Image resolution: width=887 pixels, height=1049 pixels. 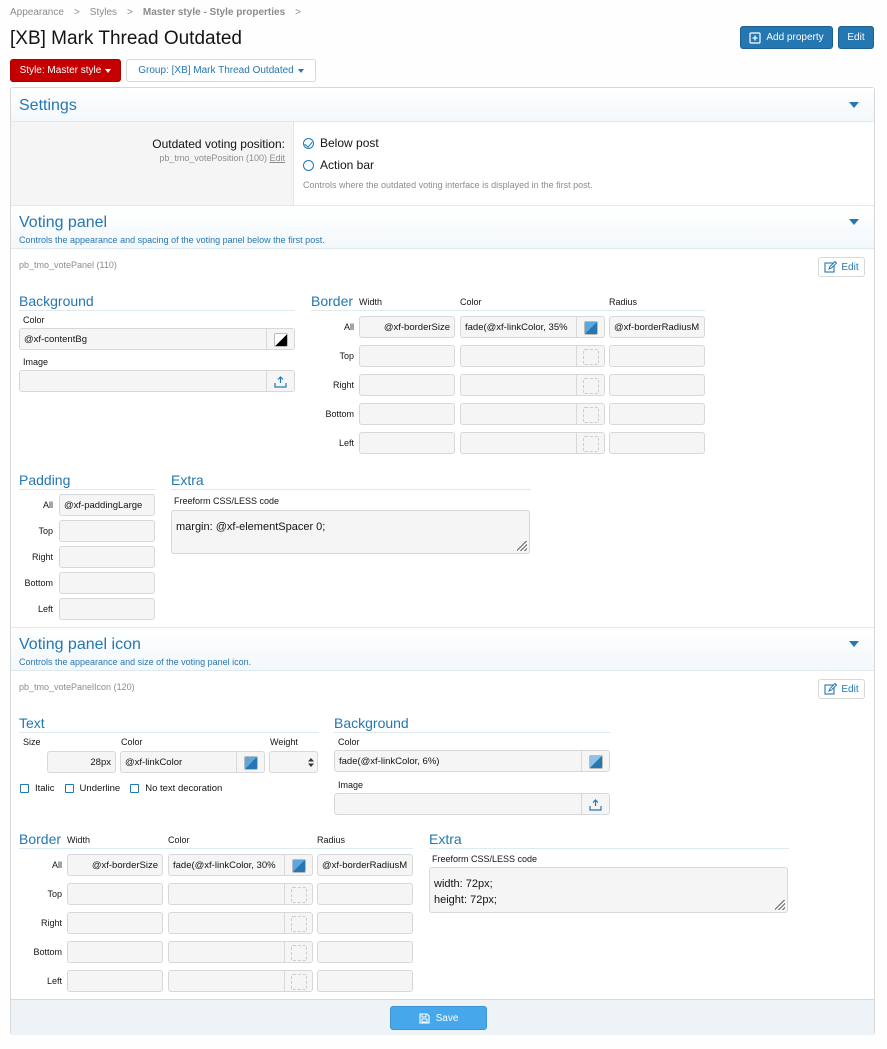 I want to click on vp-padding-row-label: Bottom, so click(x=38, y=583).